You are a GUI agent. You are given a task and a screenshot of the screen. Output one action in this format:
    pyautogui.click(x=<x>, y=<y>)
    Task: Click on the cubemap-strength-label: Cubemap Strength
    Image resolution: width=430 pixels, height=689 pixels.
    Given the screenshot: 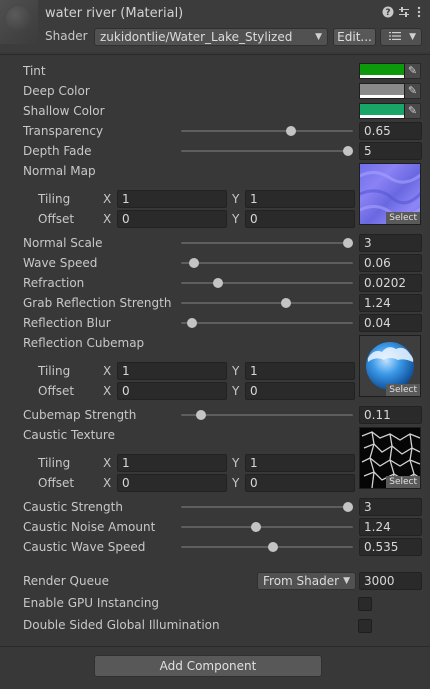 What is the action you would take?
    pyautogui.click(x=80, y=415)
    